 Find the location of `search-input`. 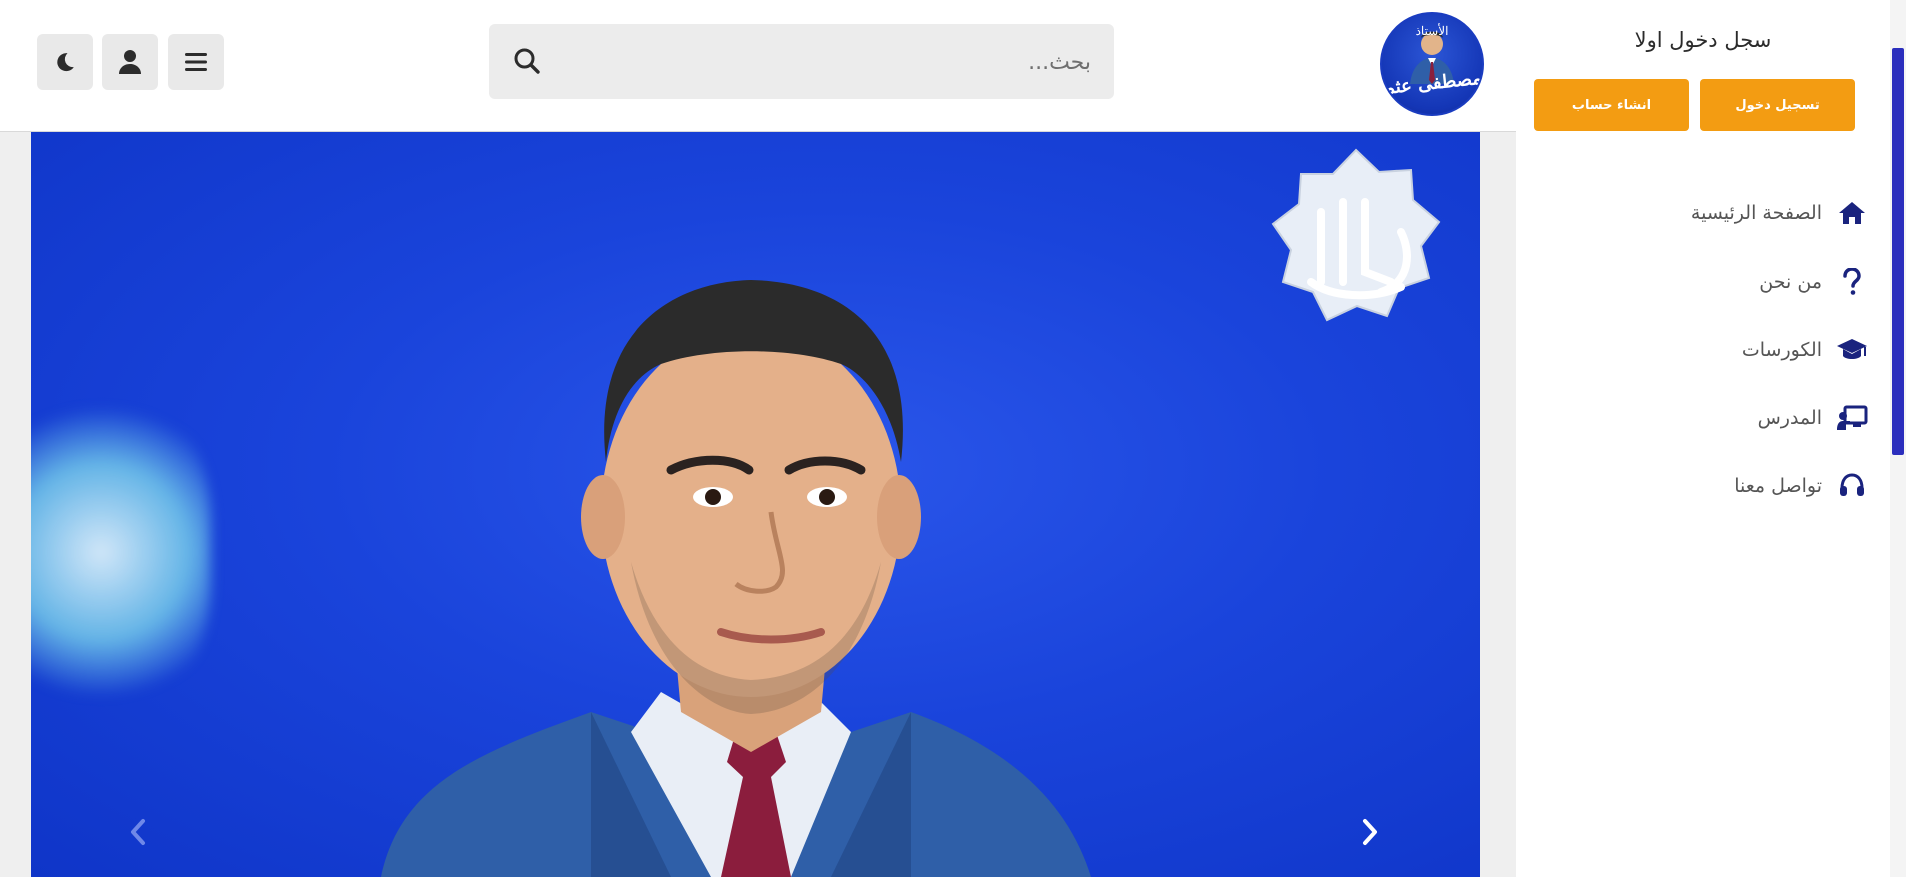

search-input is located at coordinates (831, 62).